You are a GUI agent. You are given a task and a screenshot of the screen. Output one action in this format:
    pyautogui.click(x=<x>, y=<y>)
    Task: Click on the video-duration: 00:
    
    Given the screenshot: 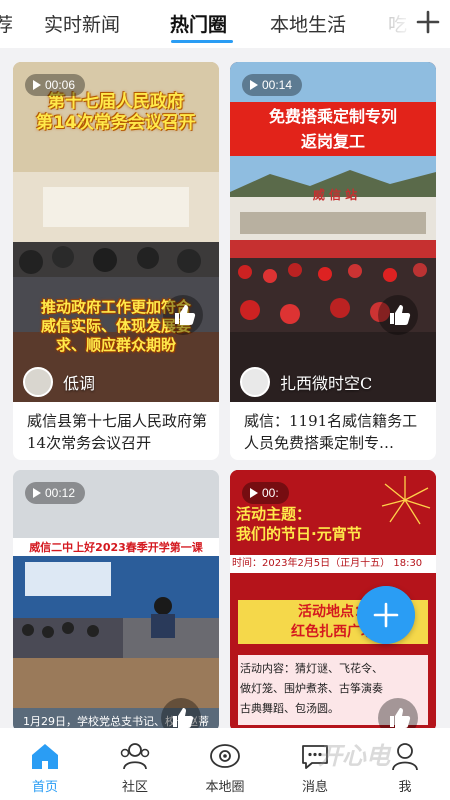 What is the action you would take?
    pyautogui.click(x=265, y=493)
    